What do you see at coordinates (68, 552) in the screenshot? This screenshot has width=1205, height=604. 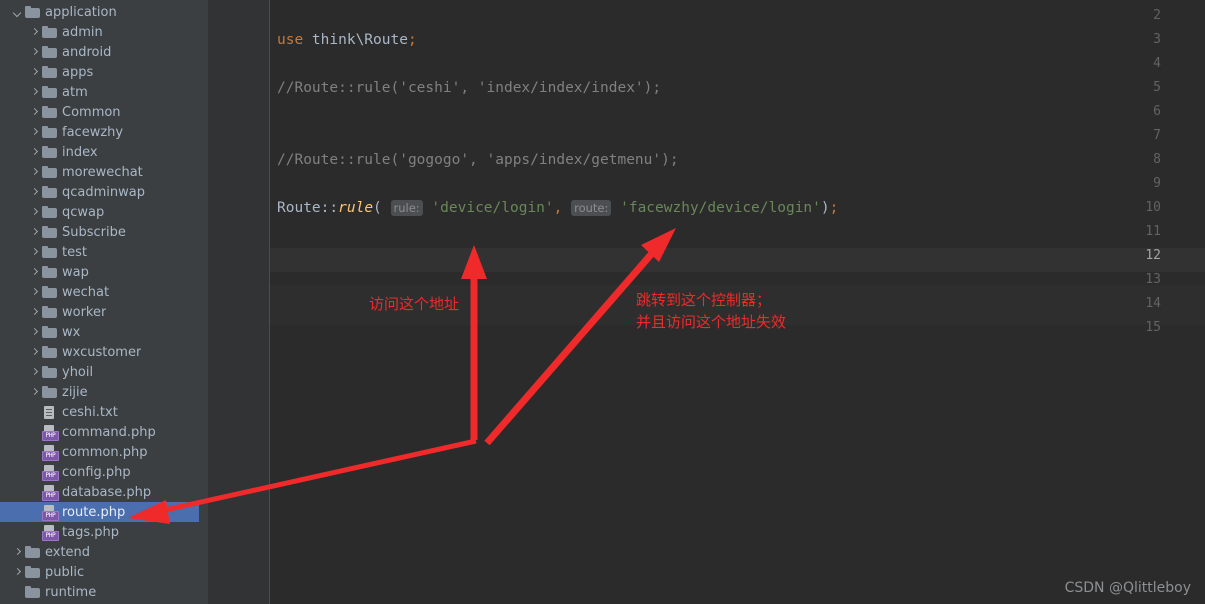 I see `tree-item-label: extend` at bounding box center [68, 552].